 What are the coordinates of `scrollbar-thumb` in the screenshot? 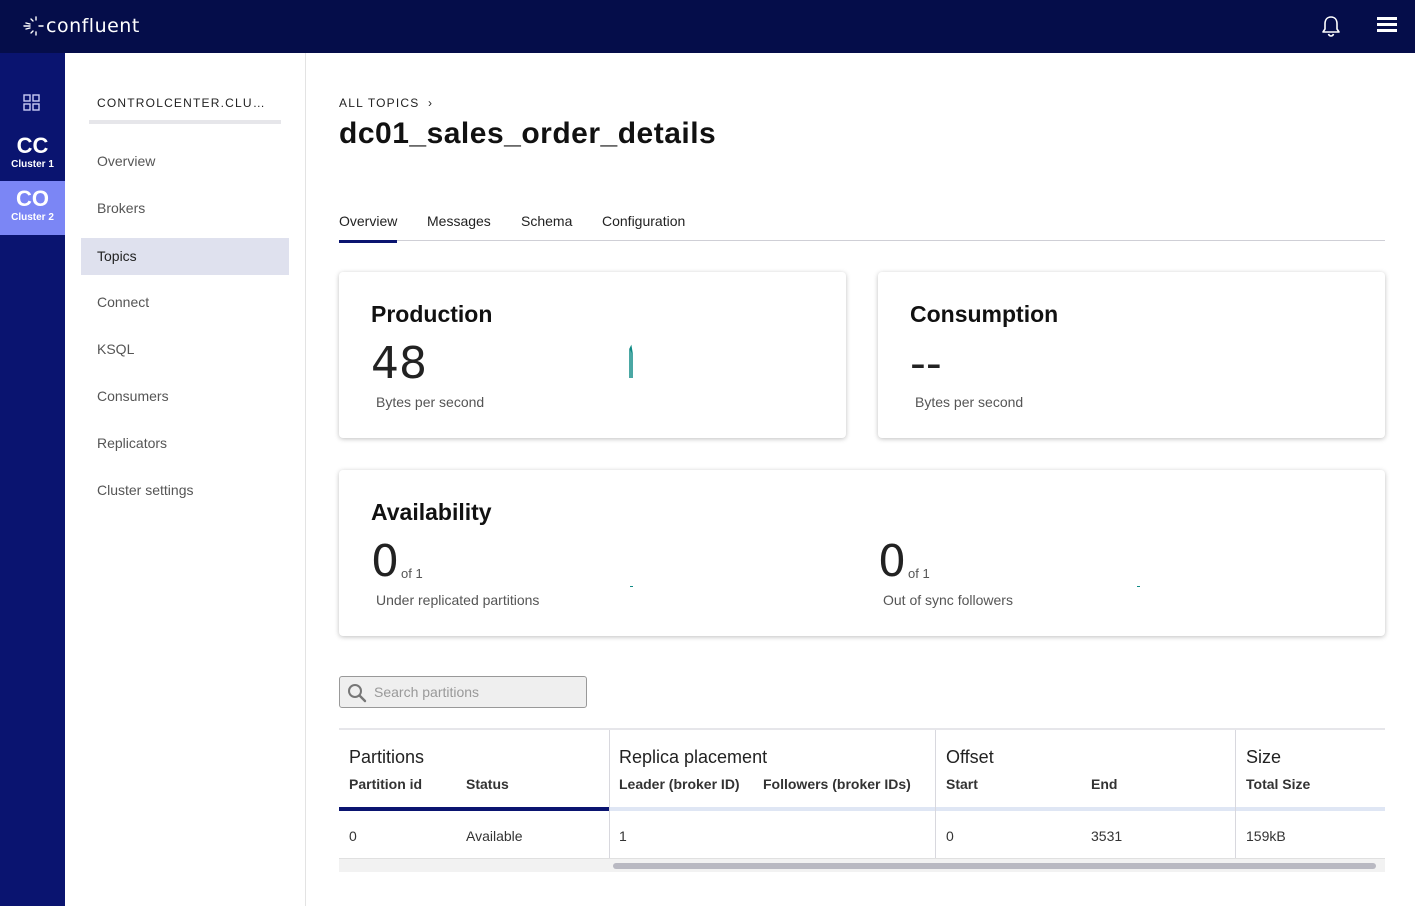 It's located at (994, 866).